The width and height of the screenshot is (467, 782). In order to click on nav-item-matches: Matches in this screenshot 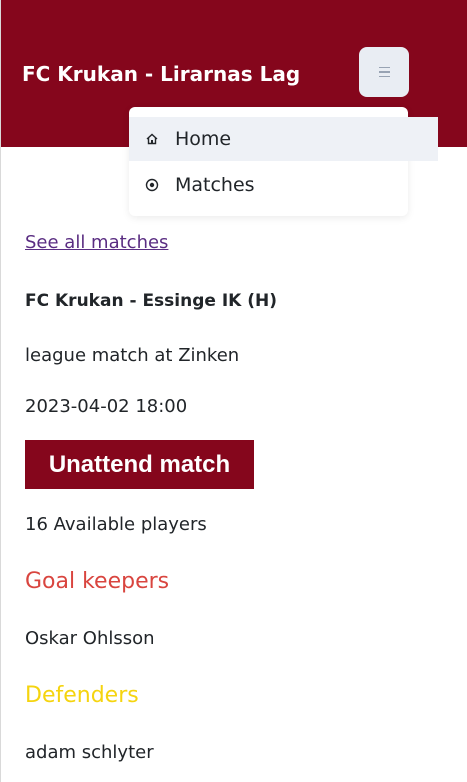, I will do `click(268, 185)`.